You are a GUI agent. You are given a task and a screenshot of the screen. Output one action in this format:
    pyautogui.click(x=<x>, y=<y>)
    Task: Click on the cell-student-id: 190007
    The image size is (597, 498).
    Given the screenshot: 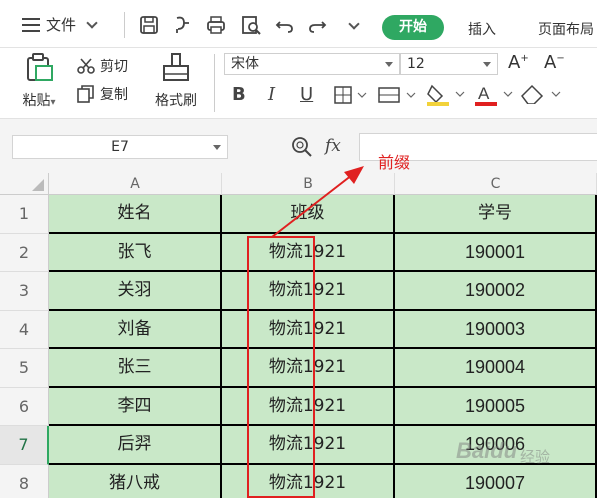 What is the action you would take?
    pyautogui.click(x=496, y=481)
    